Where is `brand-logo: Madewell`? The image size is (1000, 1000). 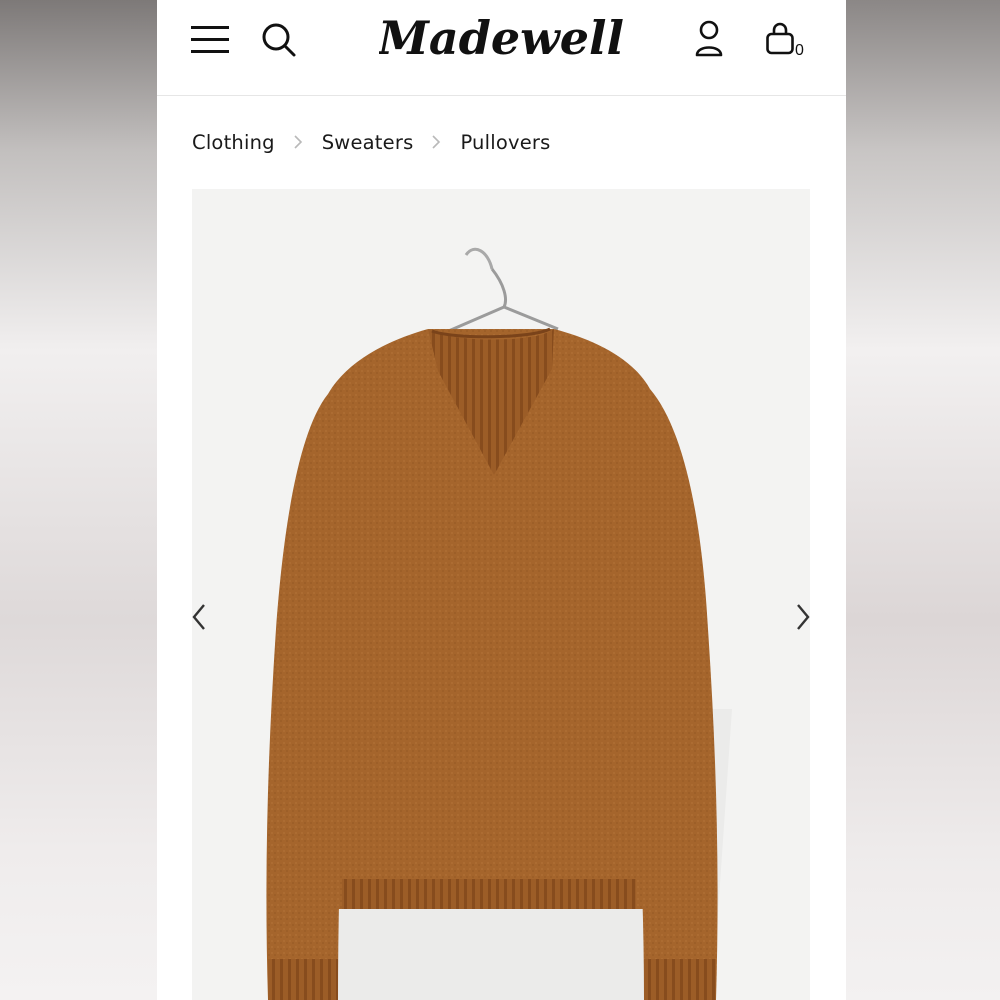 brand-logo: Madewell is located at coordinates (501, 41).